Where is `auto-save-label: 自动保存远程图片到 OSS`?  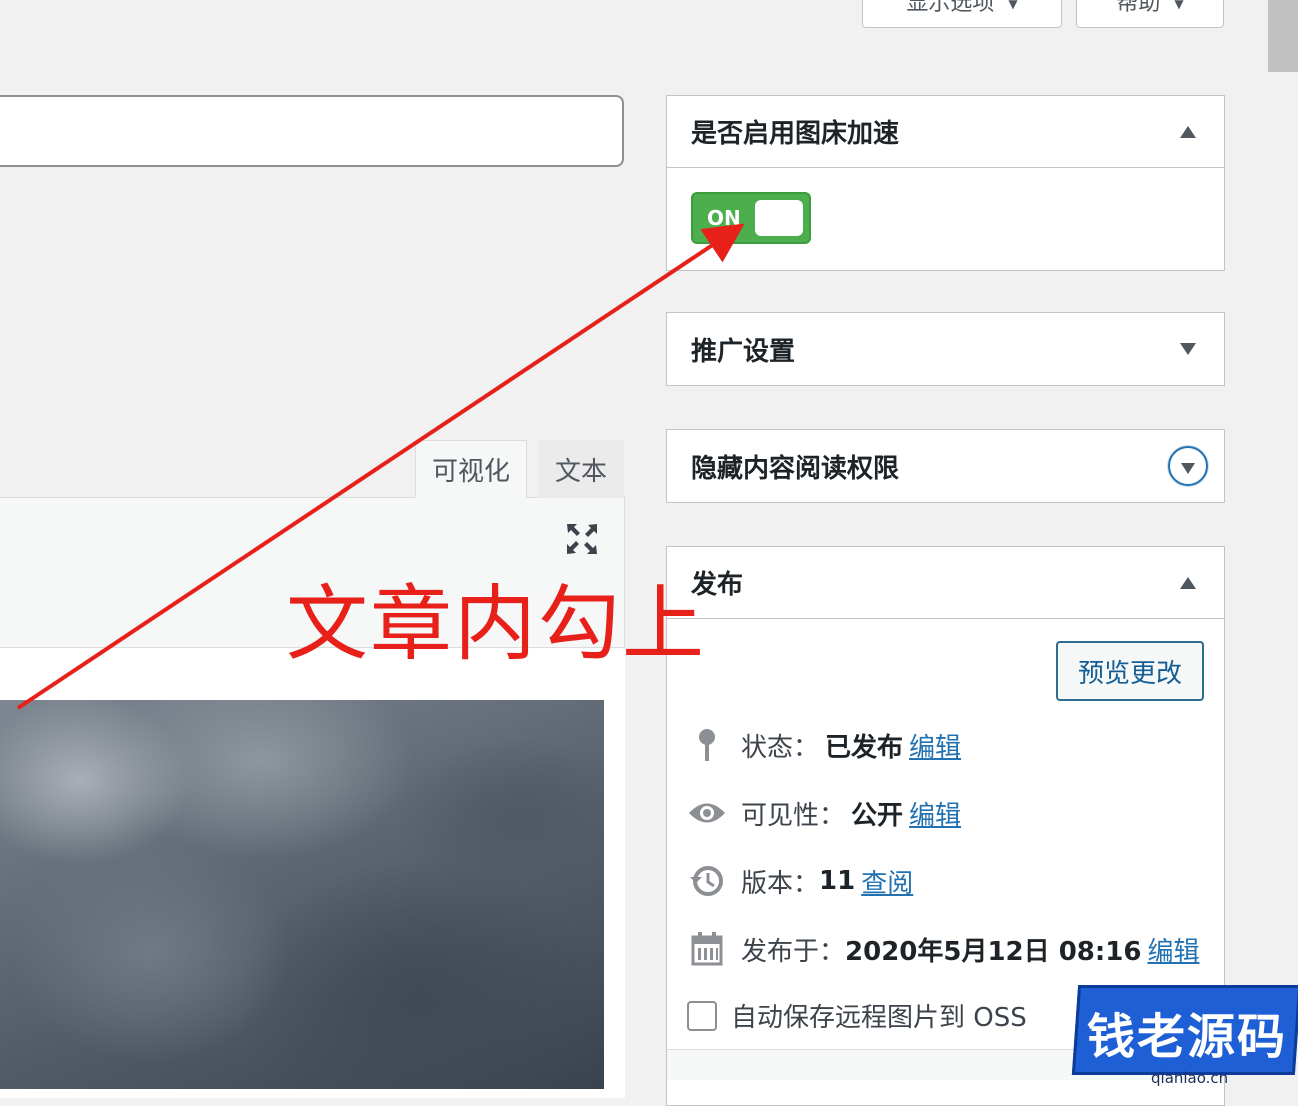
auto-save-label: 自动保存远程图片到 OSS is located at coordinates (879, 1018).